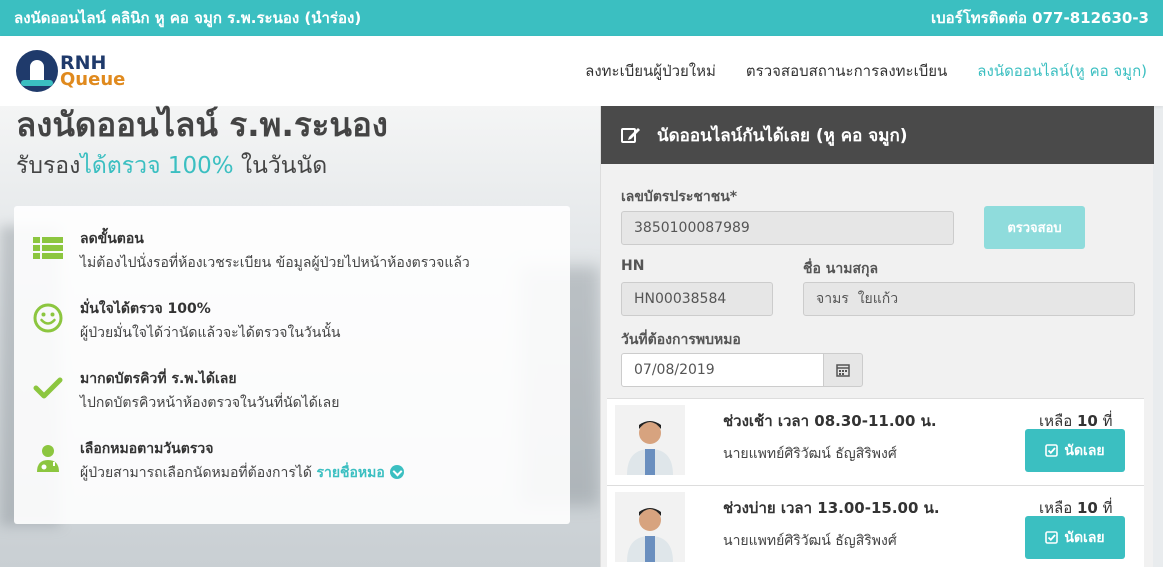  Describe the element at coordinates (48, 458) in the screenshot. I see `doctor-icon` at that location.